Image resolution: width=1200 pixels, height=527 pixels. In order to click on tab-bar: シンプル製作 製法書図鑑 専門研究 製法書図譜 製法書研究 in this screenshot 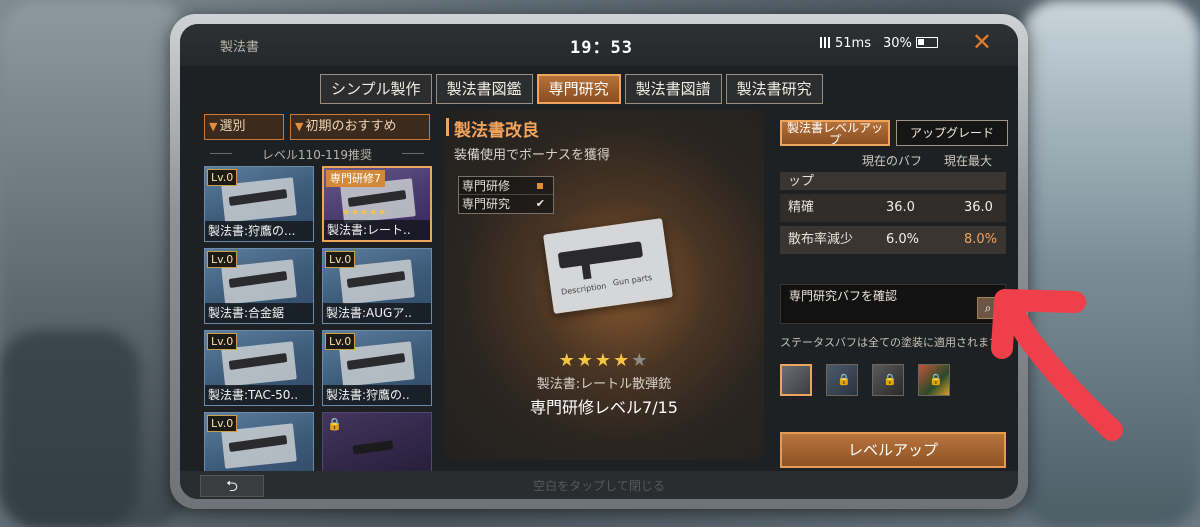, I will do `click(571, 89)`.